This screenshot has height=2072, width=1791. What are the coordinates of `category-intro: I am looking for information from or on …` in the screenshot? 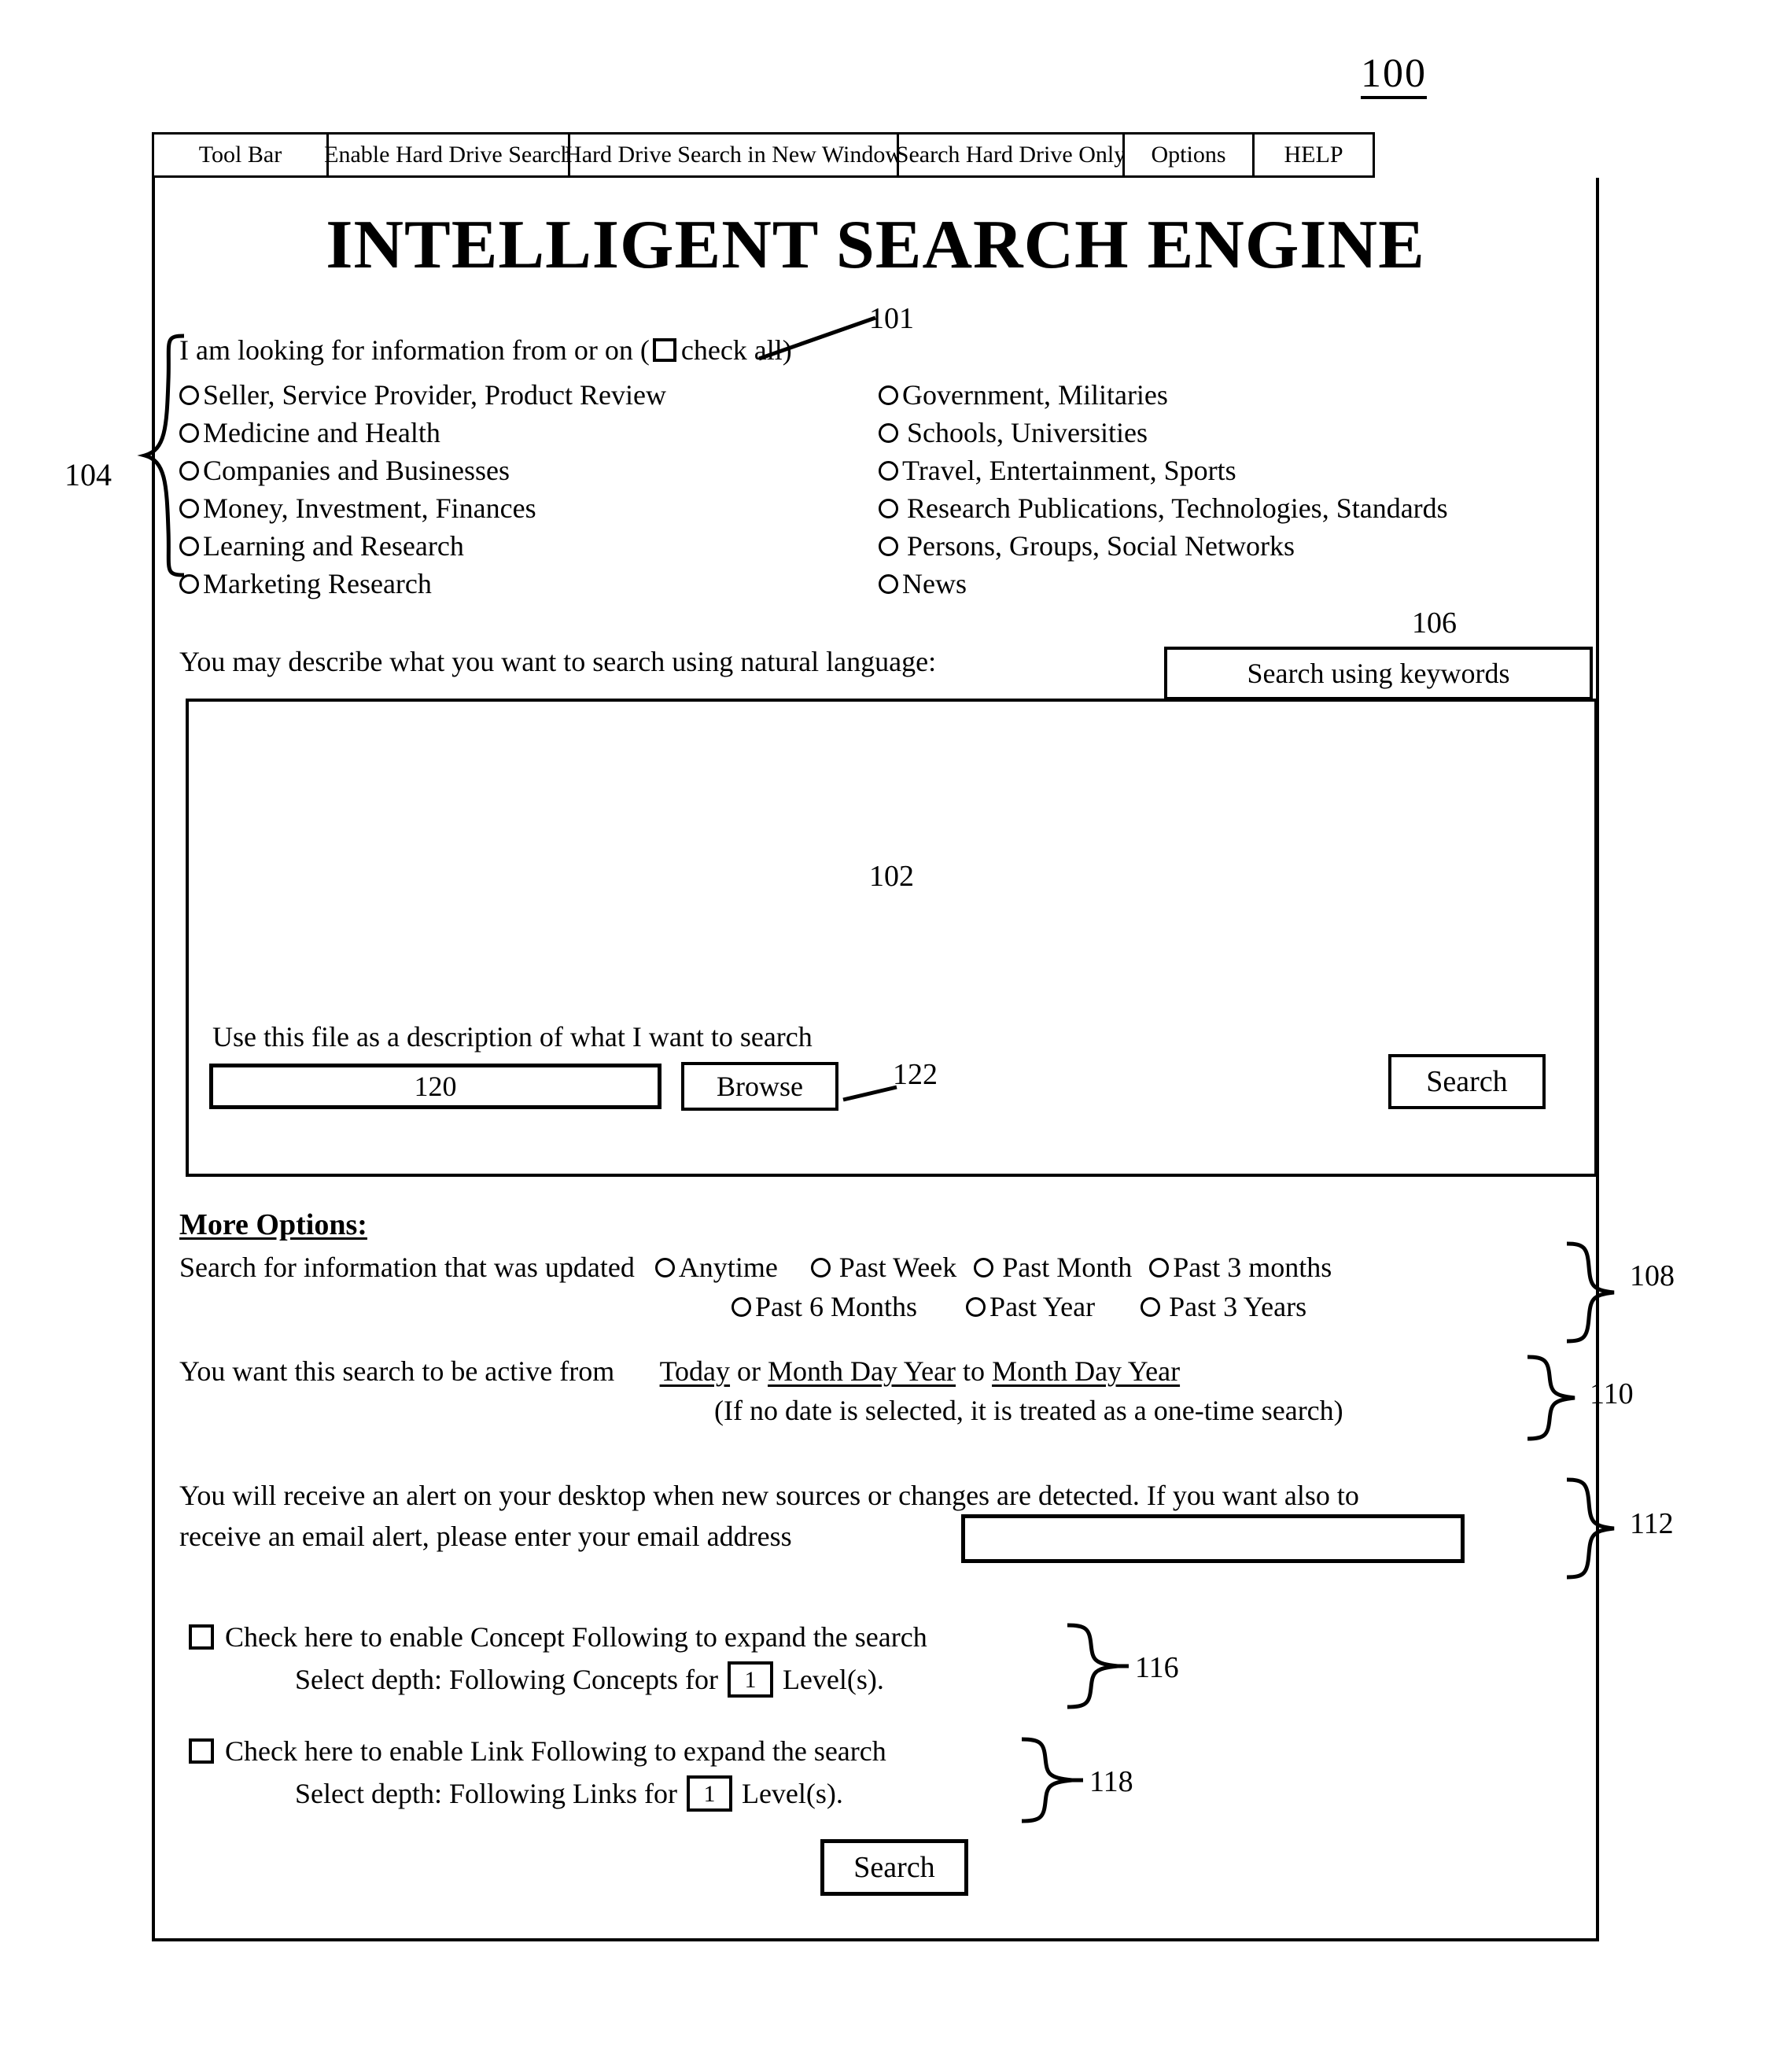 It's located at (486, 351).